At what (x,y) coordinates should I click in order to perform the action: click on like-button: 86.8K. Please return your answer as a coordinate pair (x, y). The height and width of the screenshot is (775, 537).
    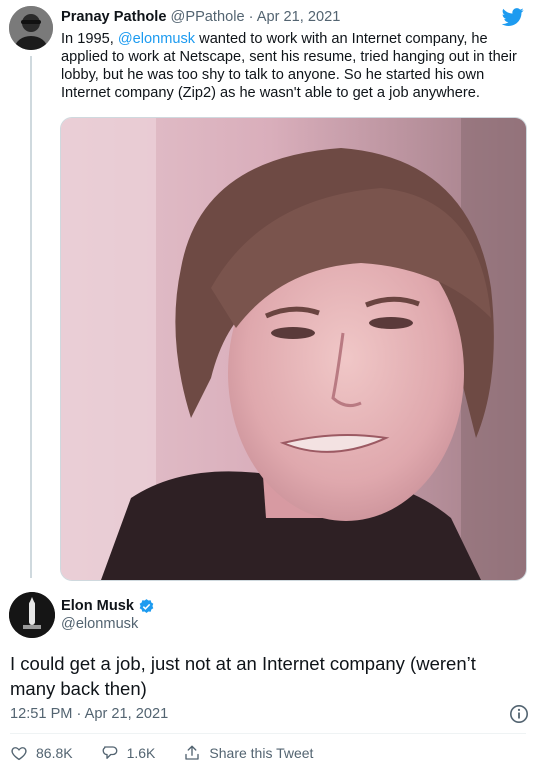
    Looking at the image, I should click on (41, 753).